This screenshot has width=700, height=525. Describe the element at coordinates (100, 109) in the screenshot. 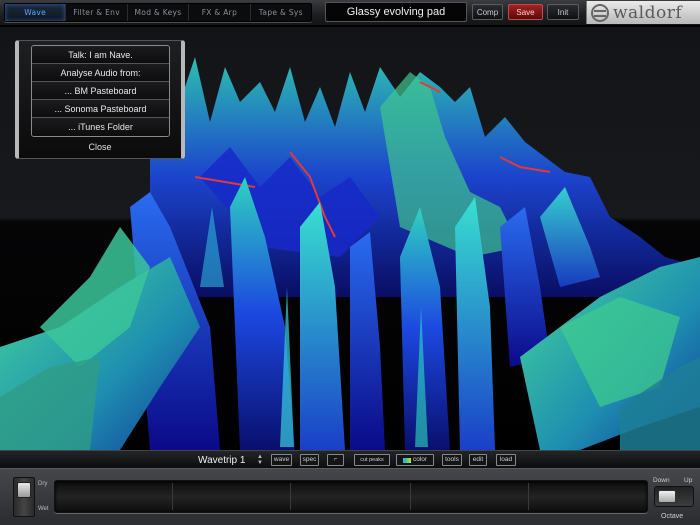

I see `menu-item-sonoma-pasteboard: ... Sonoma Pasteboard` at that location.